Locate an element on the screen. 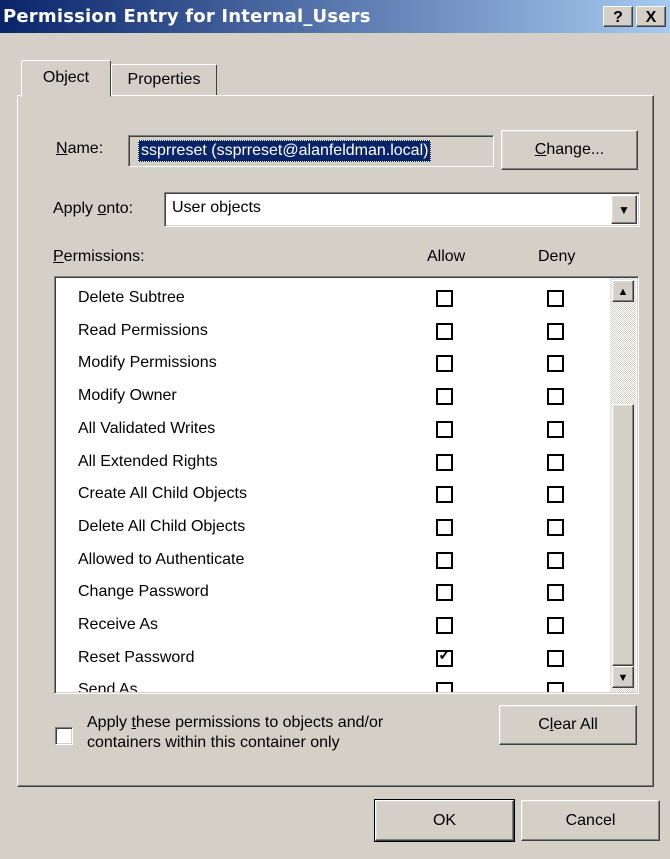 The image size is (670, 859). permission-row: Change Password is located at coordinates (331, 592).